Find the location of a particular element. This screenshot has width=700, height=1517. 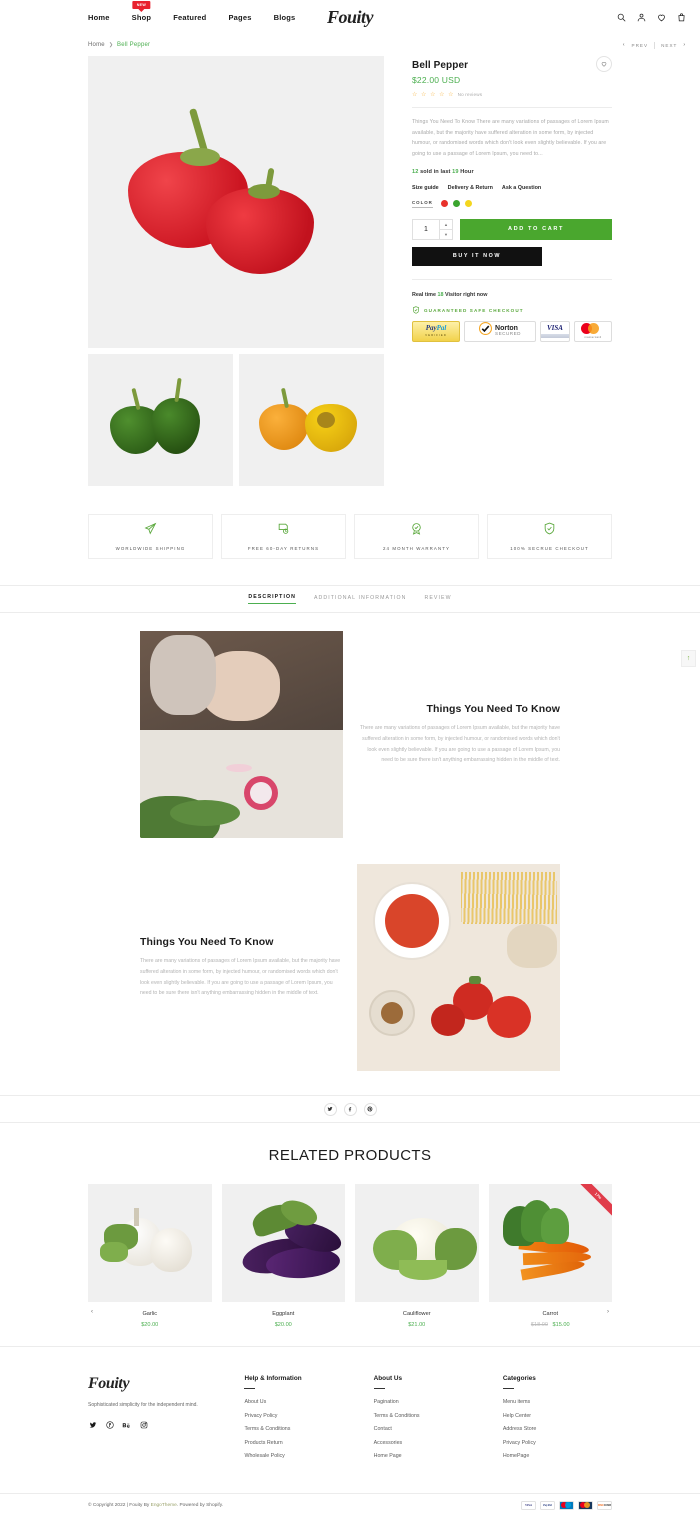

product-rating: ☆ ☆ ☆ ☆ ☆ No reviews is located at coordinates (512, 94).